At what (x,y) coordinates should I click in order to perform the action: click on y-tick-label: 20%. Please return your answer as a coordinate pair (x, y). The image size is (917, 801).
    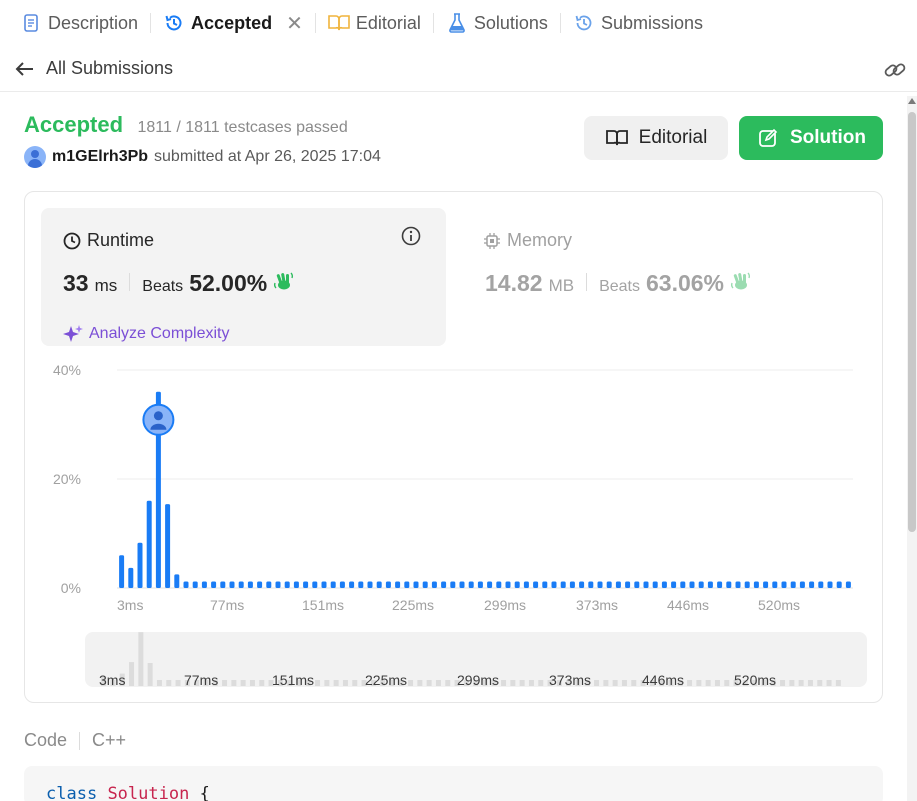
    Looking at the image, I should click on (67, 479).